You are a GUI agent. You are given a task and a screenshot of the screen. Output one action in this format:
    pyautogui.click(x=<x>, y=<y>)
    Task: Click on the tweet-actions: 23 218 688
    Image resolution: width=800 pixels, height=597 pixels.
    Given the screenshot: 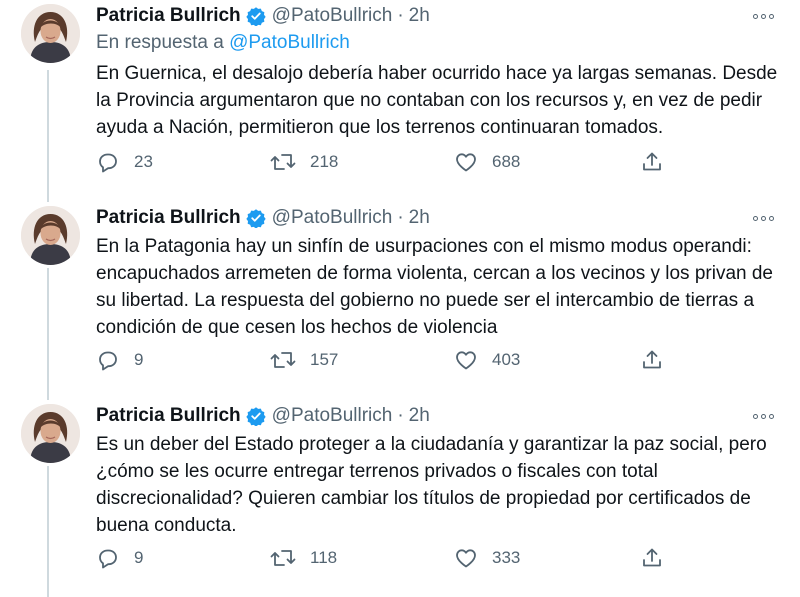 What is the action you would take?
    pyautogui.click(x=386, y=163)
    